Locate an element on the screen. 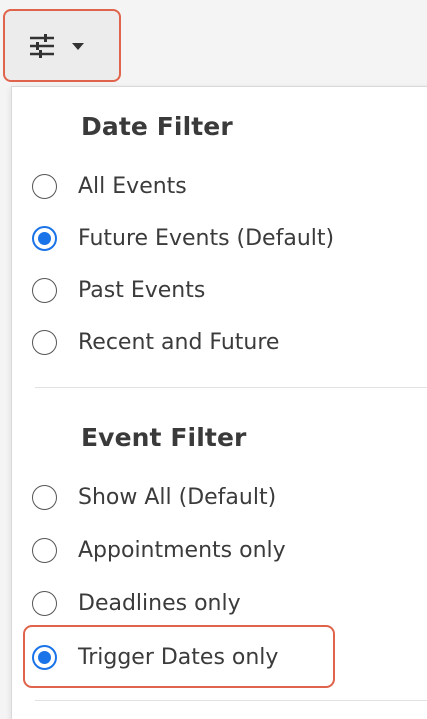 The image size is (427, 719). option-label: Future Events (Default) is located at coordinates (206, 238).